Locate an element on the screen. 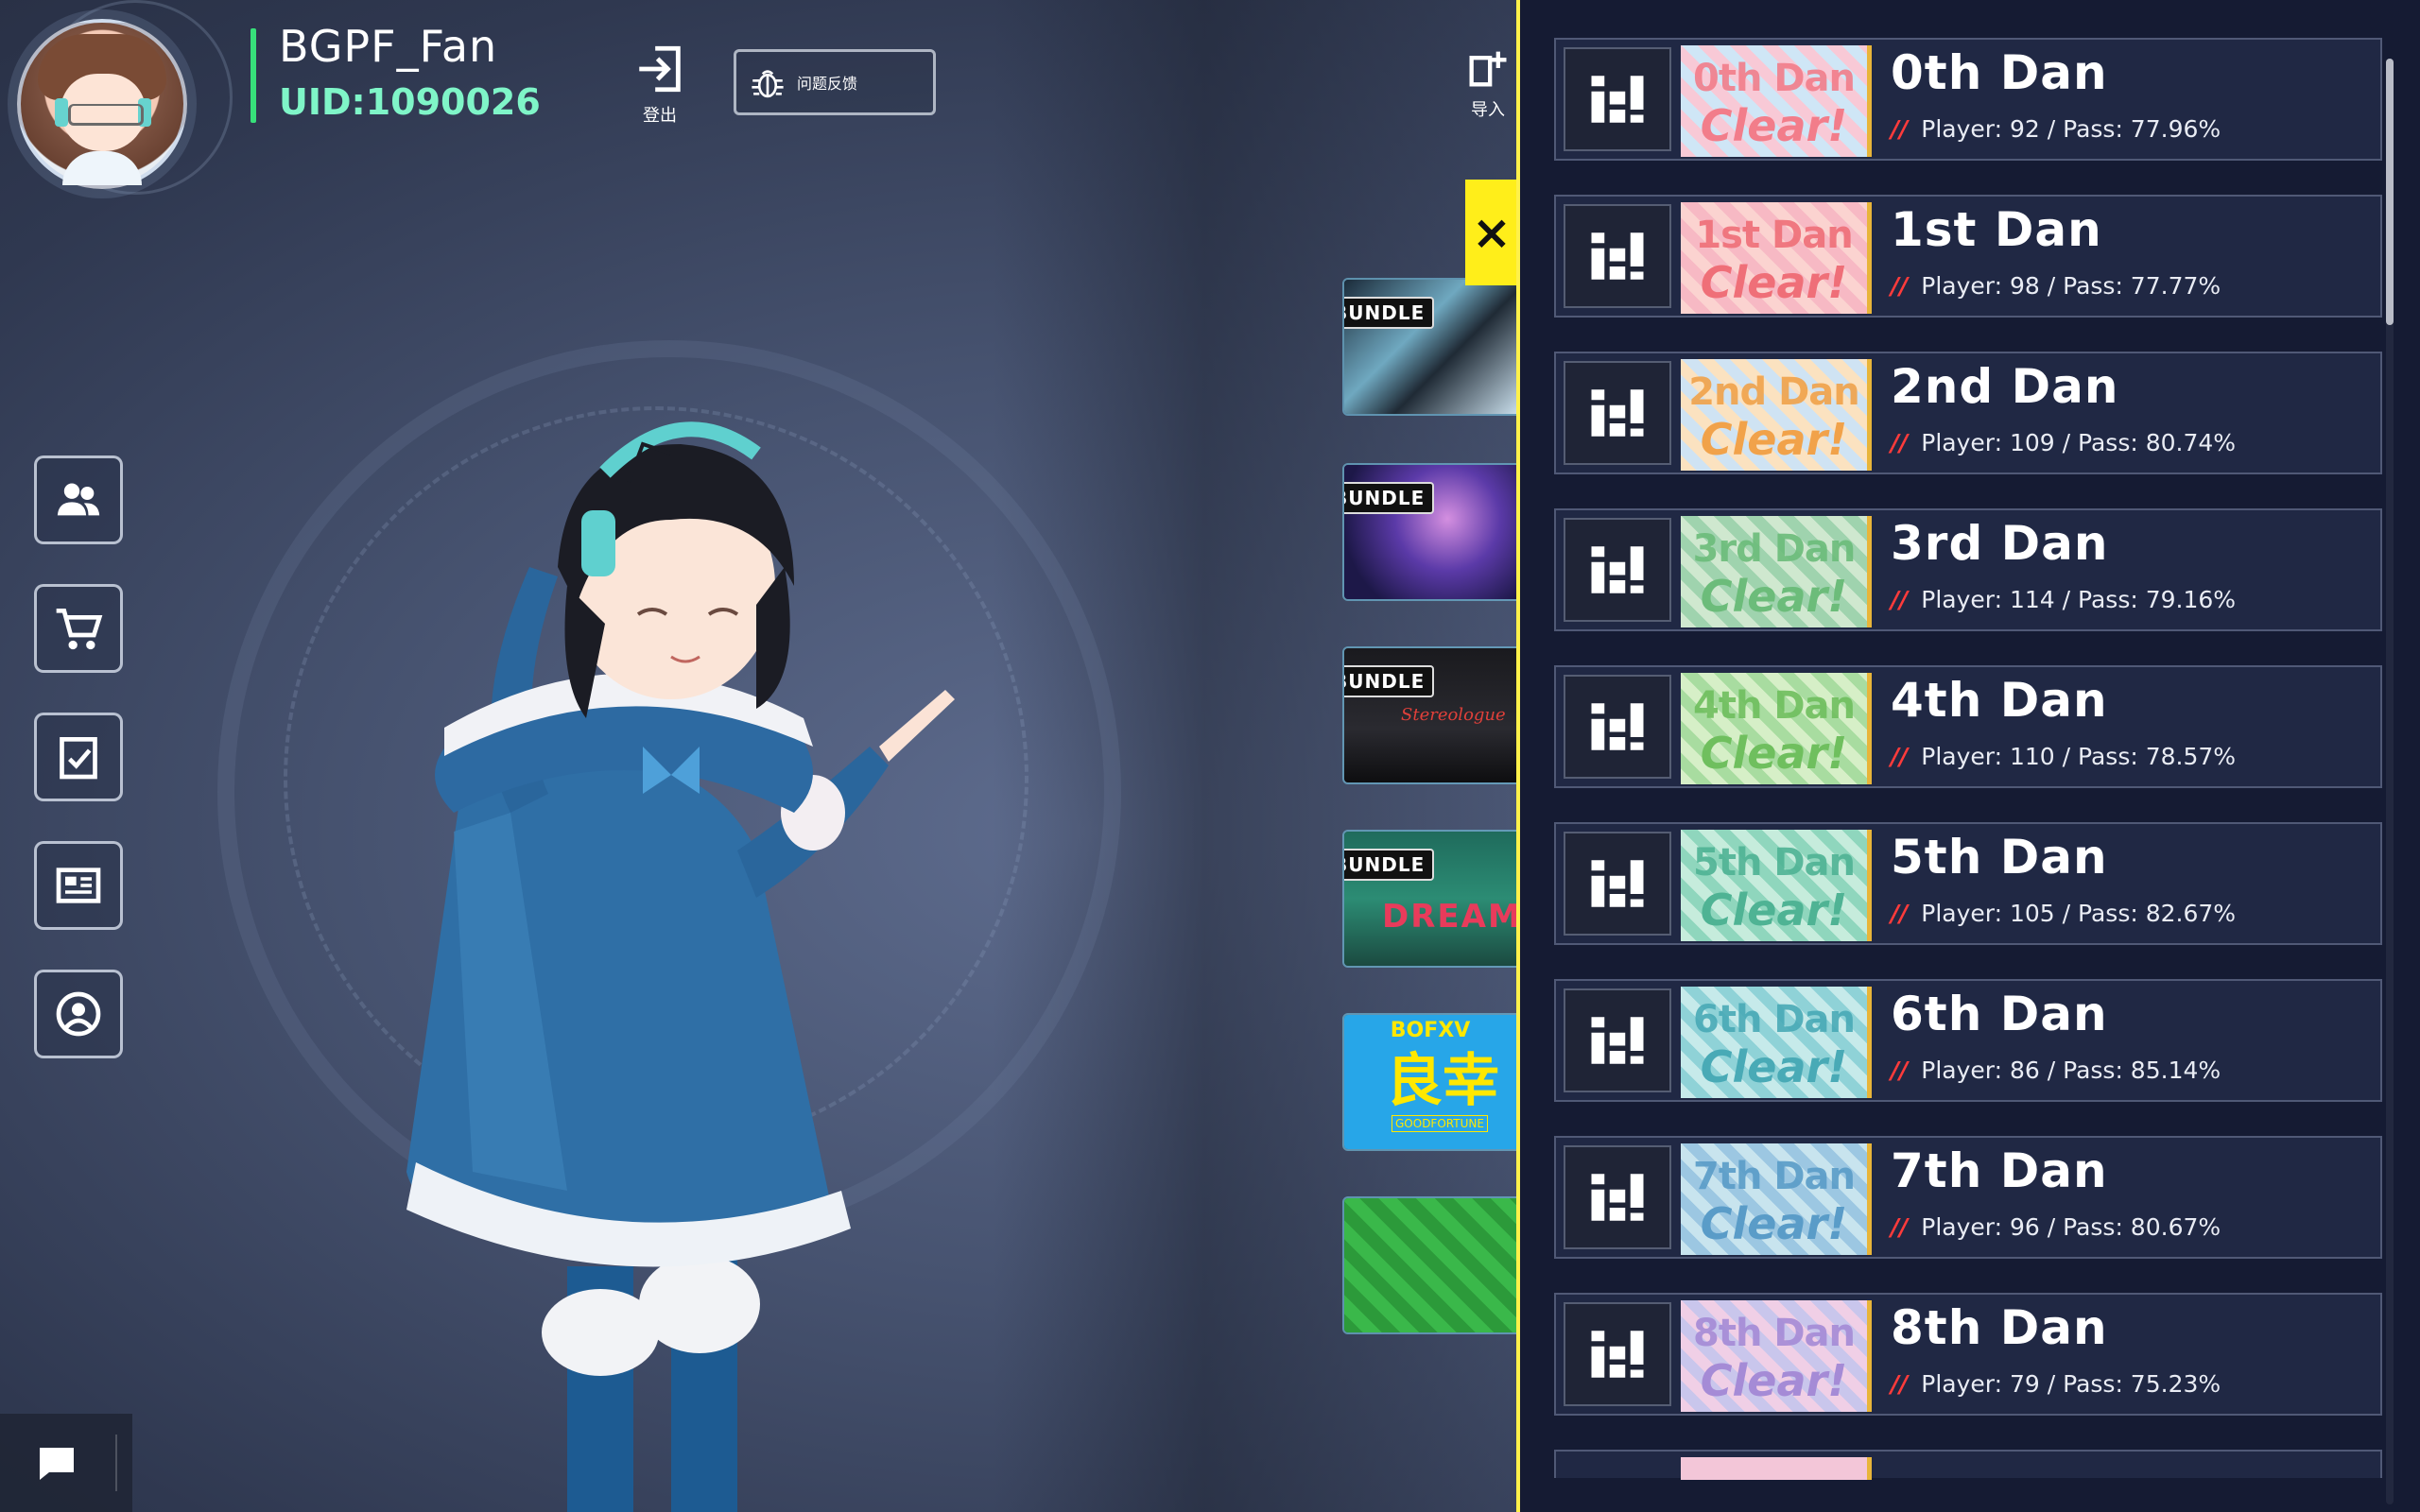 Image resolution: width=2420 pixels, height=1512 pixels. bundle-card-2: BUNDLE is located at coordinates (1430, 532).